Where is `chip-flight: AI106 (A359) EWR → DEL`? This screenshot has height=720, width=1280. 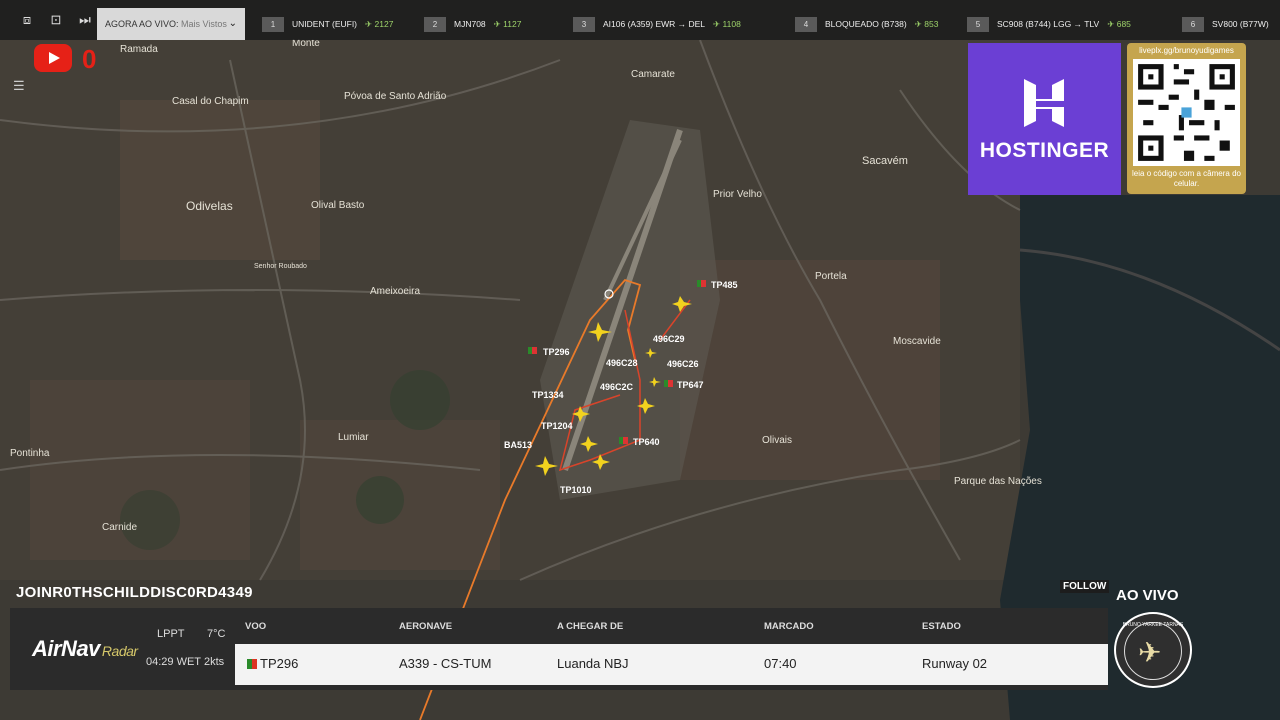 chip-flight: AI106 (A359) EWR → DEL is located at coordinates (654, 24).